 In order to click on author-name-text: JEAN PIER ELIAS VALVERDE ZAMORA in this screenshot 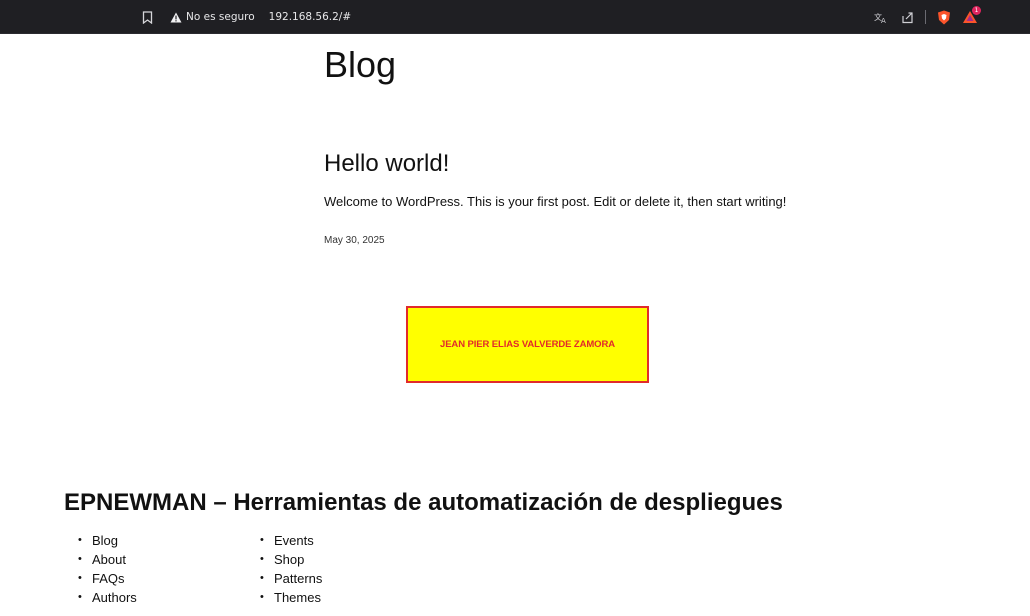, I will do `click(527, 344)`.